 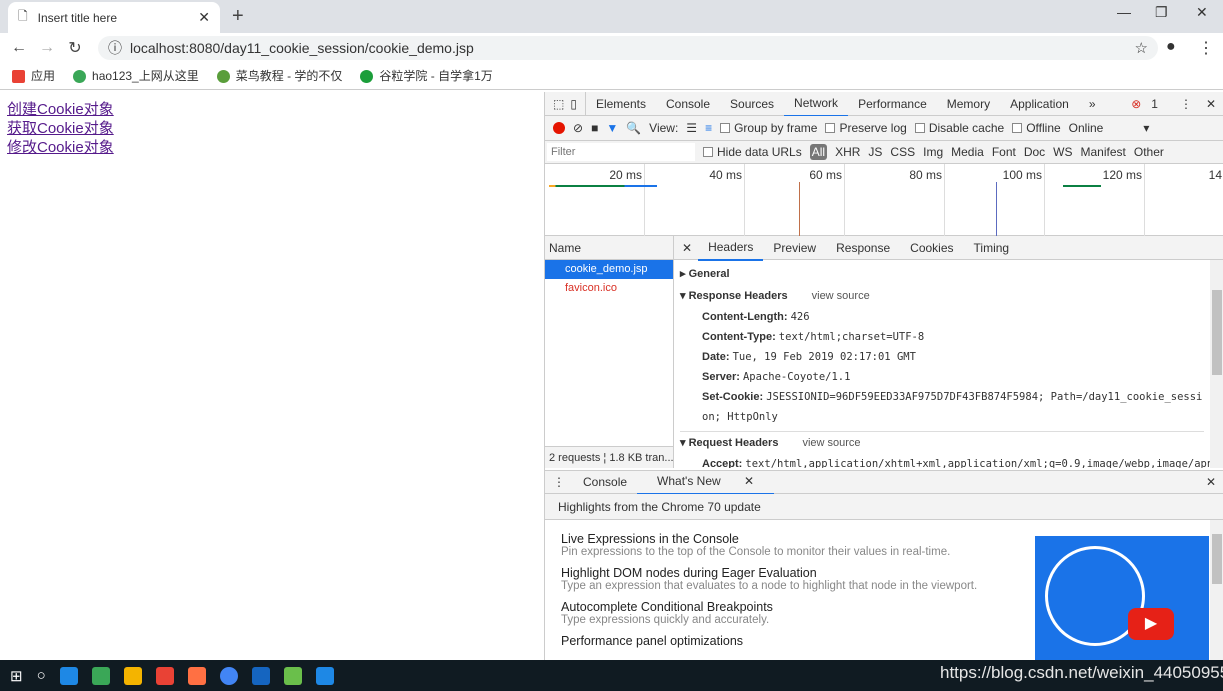 What do you see at coordinates (1034, 152) in the screenshot?
I see `type-doc: Doc` at bounding box center [1034, 152].